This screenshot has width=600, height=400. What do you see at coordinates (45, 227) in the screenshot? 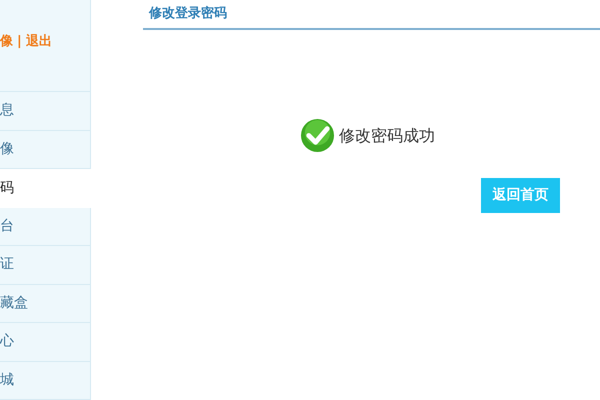
I see `sidebar-item: 台` at bounding box center [45, 227].